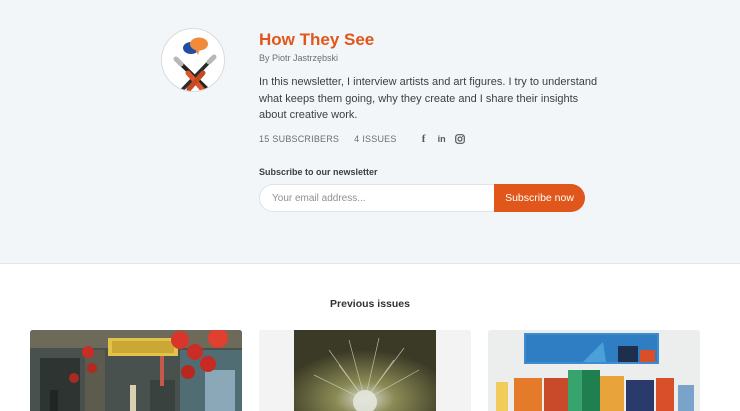 The height and width of the screenshot is (411, 740). I want to click on subscribers-count: 15 SUBSCRIBERS, so click(299, 139).